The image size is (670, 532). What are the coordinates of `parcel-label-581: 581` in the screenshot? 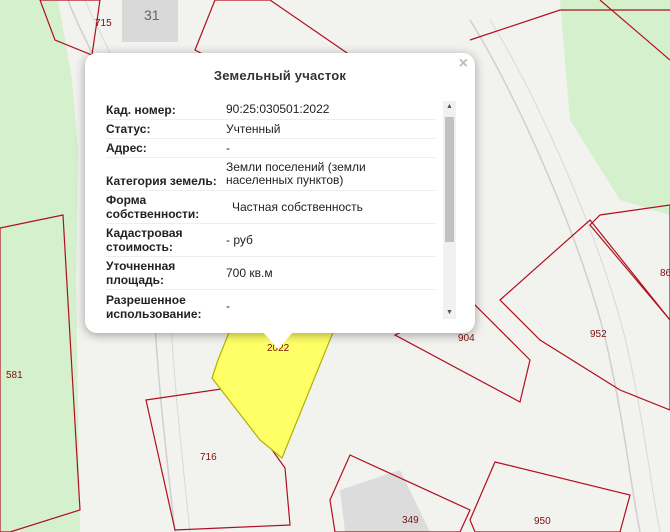 It's located at (14, 375).